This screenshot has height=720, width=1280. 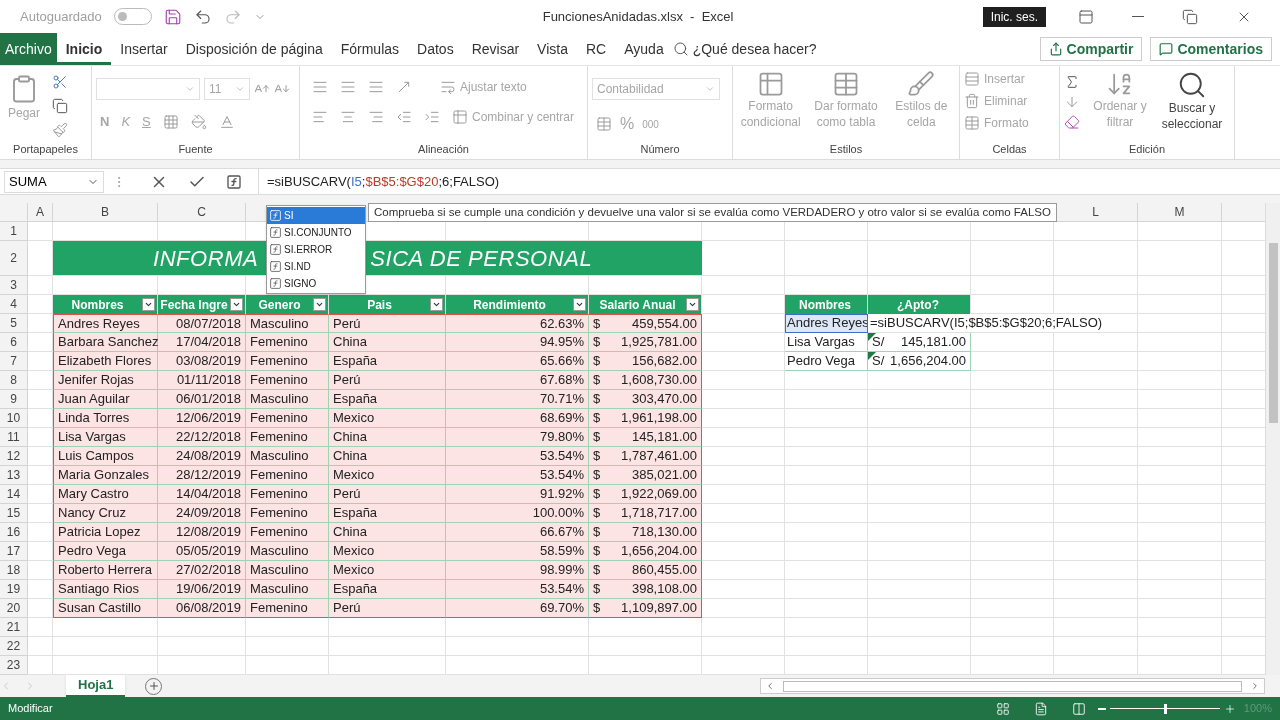 I want to click on orientation-button, so click(x=404, y=87).